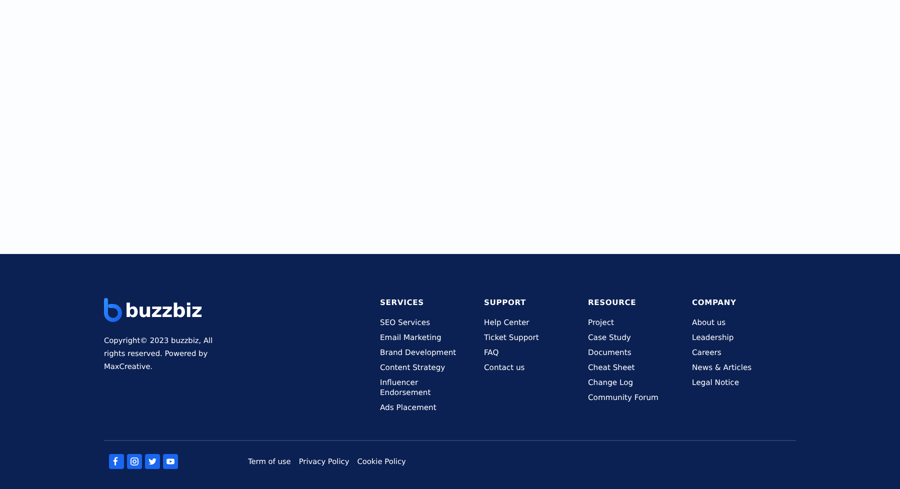 The height and width of the screenshot is (489, 900). Describe the element at coordinates (116, 461) in the screenshot. I see `facebook-icon` at that location.